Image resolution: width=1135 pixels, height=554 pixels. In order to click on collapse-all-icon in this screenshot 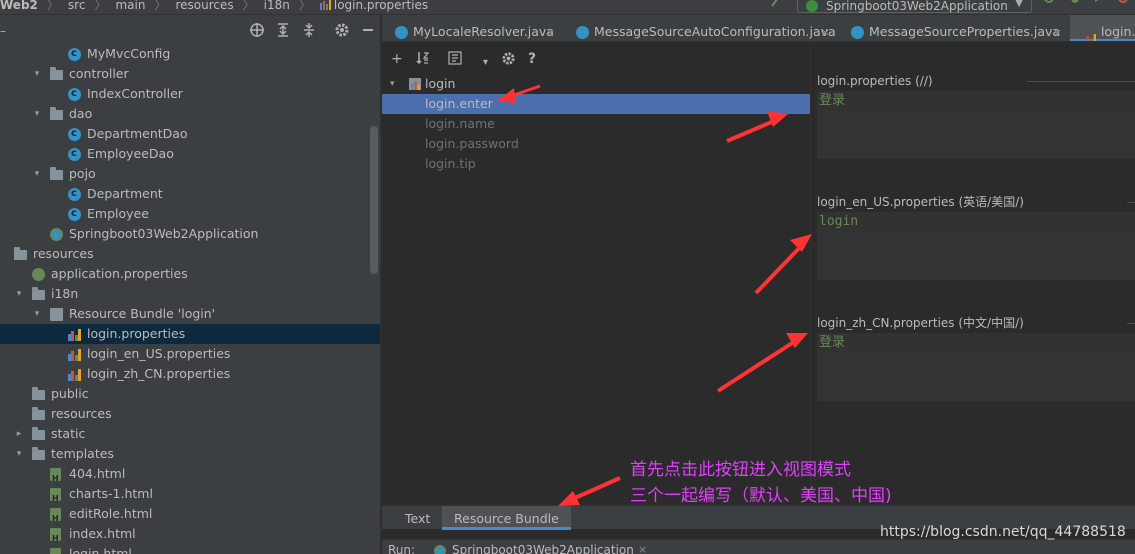, I will do `click(309, 30)`.